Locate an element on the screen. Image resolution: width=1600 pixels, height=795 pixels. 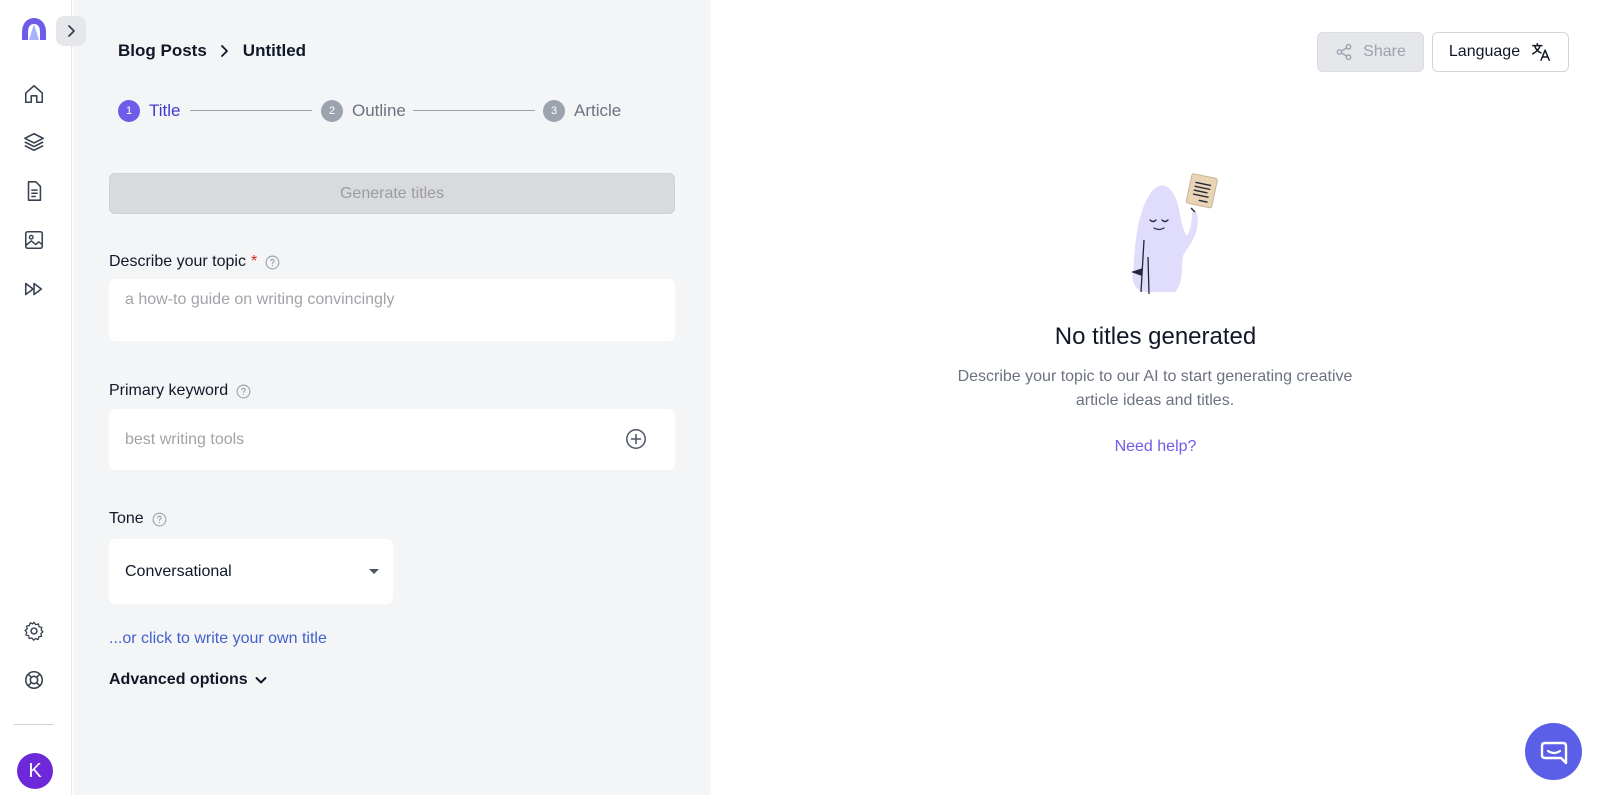
share-label: Share is located at coordinates (1384, 51).